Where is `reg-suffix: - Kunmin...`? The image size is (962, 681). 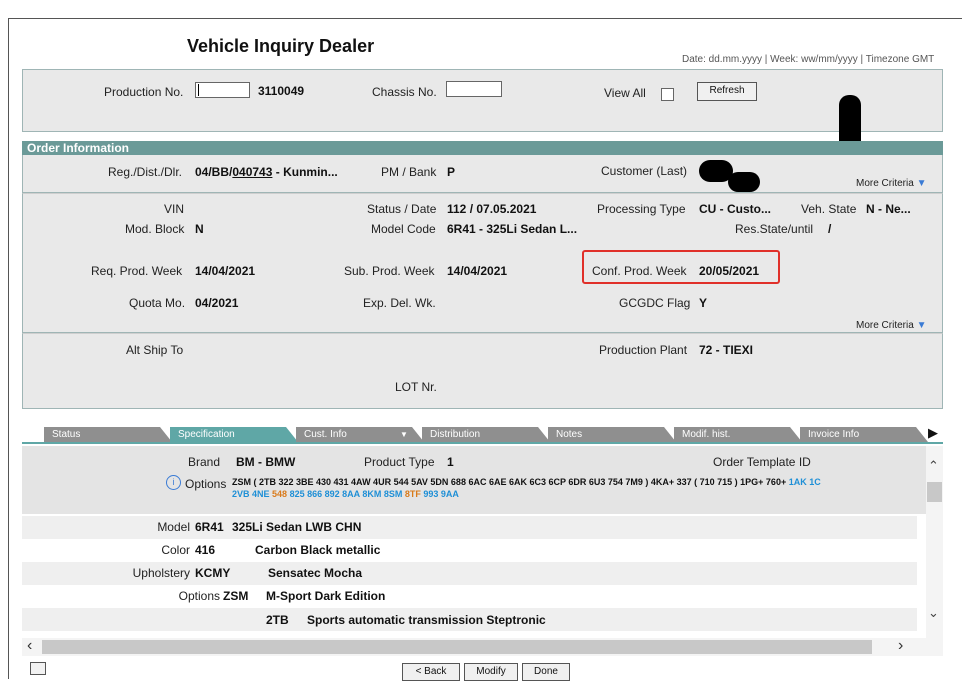
reg-suffix: - Kunmin... is located at coordinates (305, 172).